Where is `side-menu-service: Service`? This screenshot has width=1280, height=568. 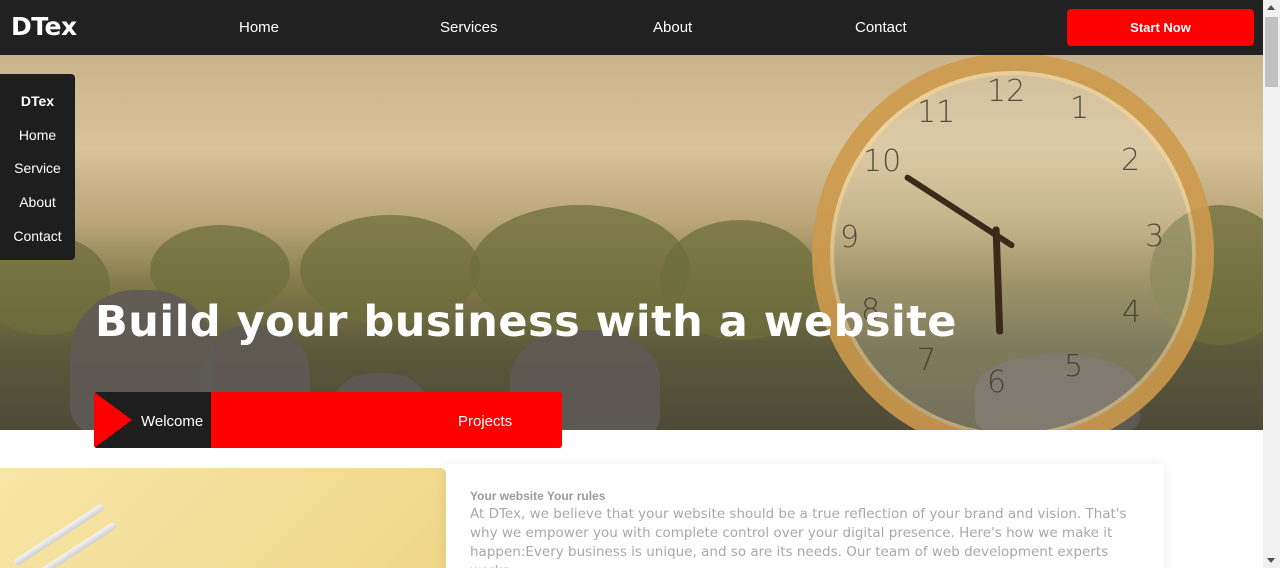
side-menu-service: Service is located at coordinates (37, 168).